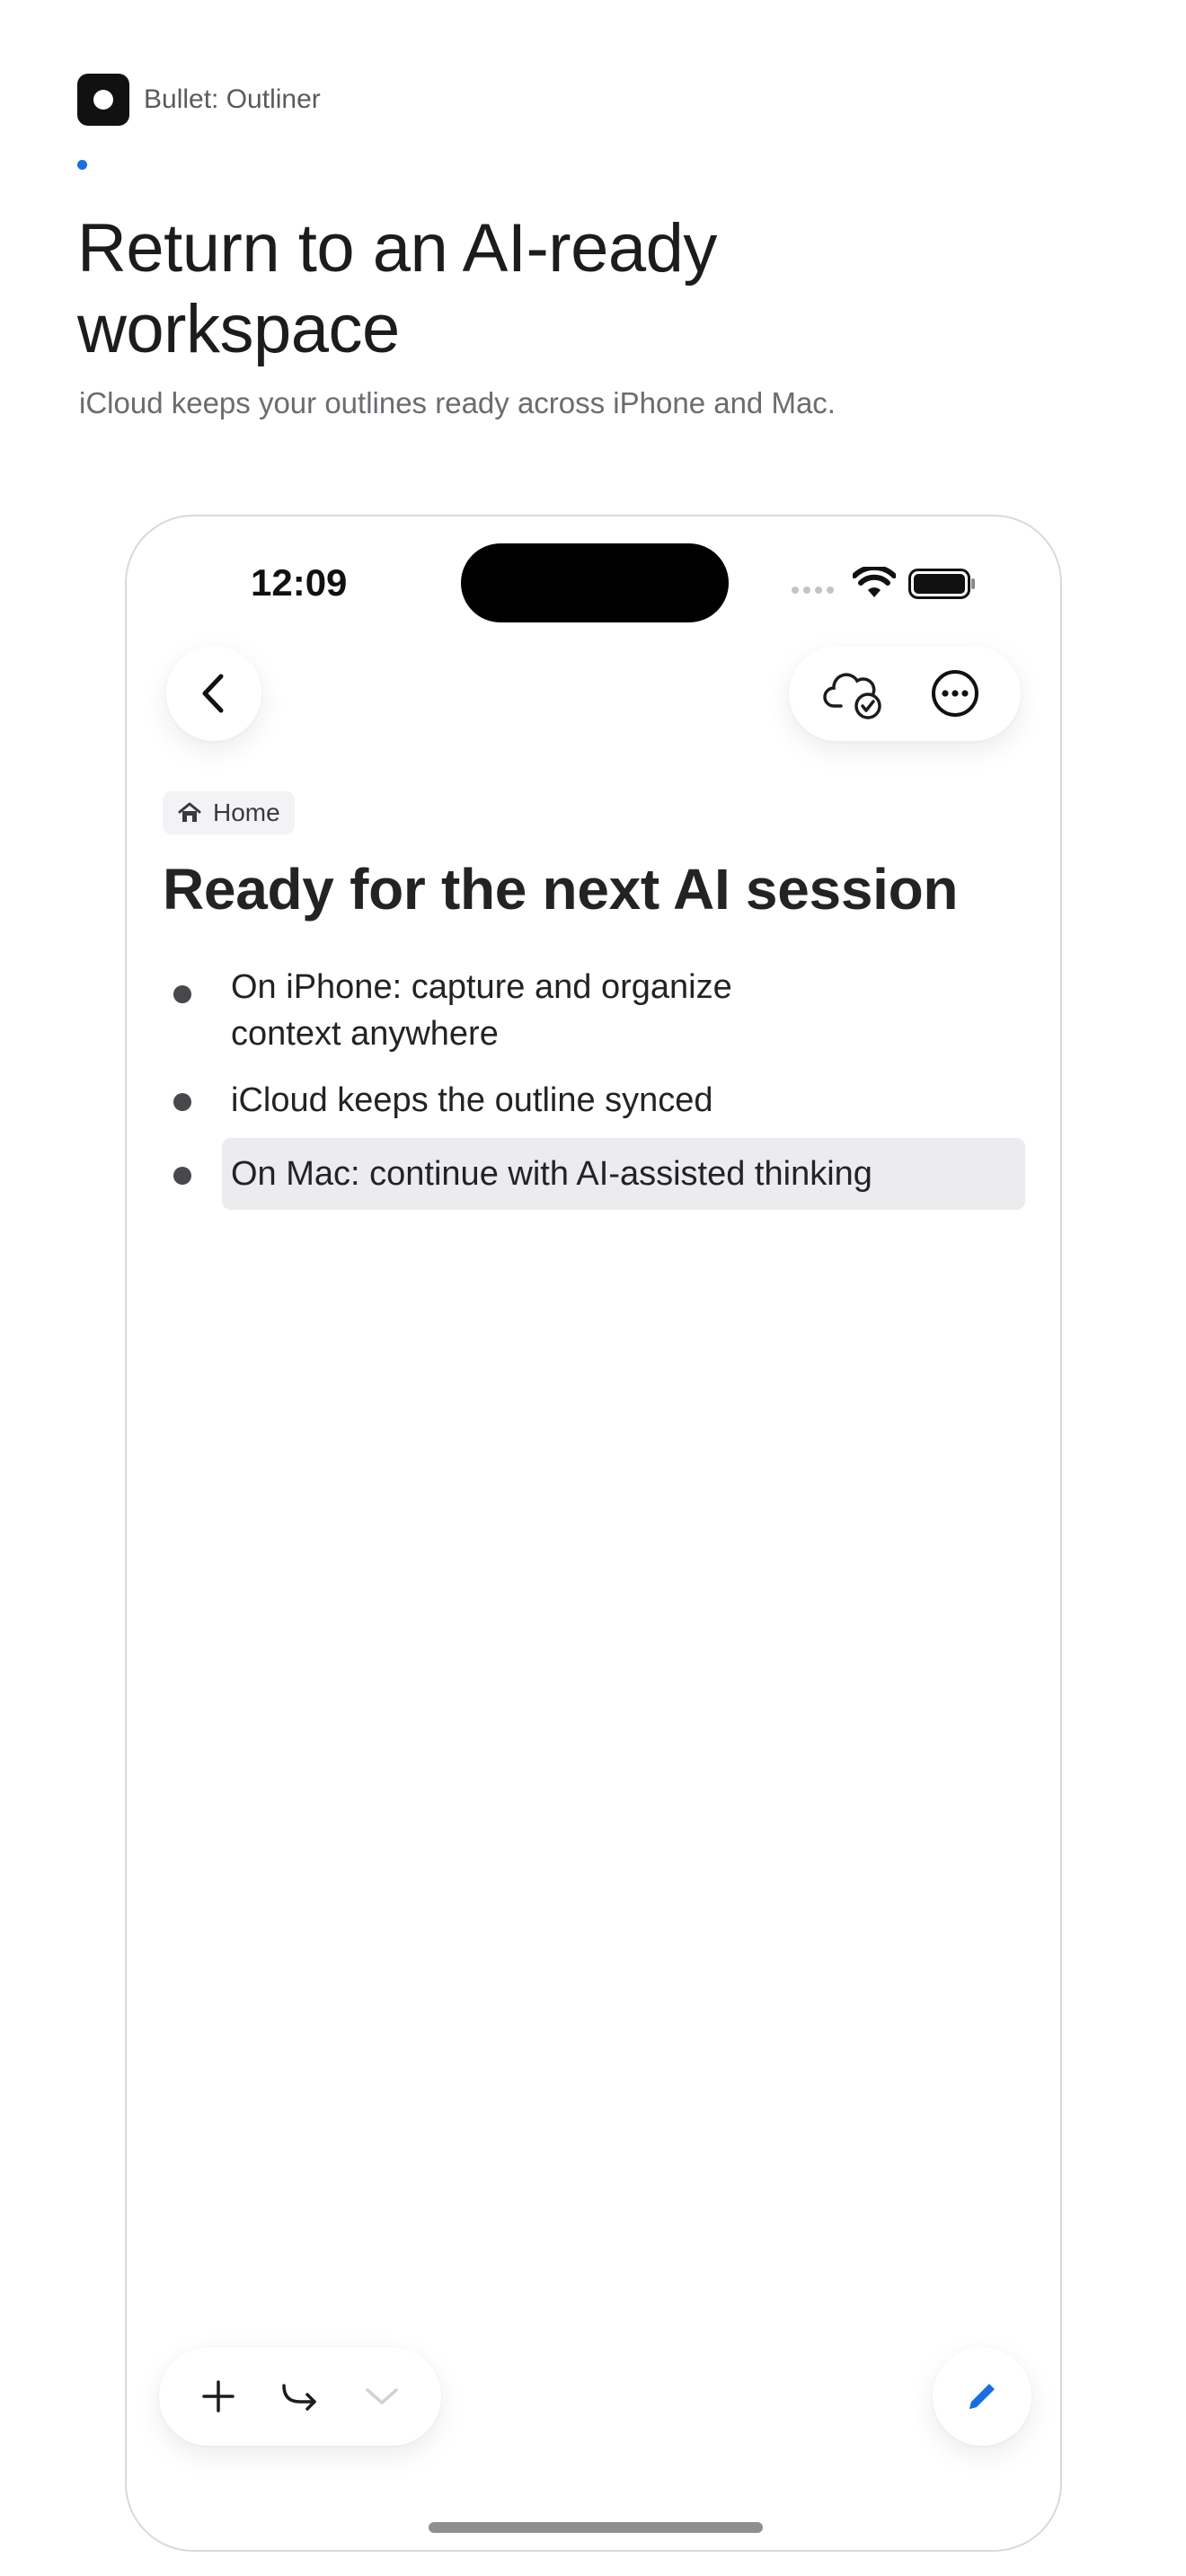 The width and height of the screenshot is (1186, 2576). I want to click on add-item-button, so click(218, 2396).